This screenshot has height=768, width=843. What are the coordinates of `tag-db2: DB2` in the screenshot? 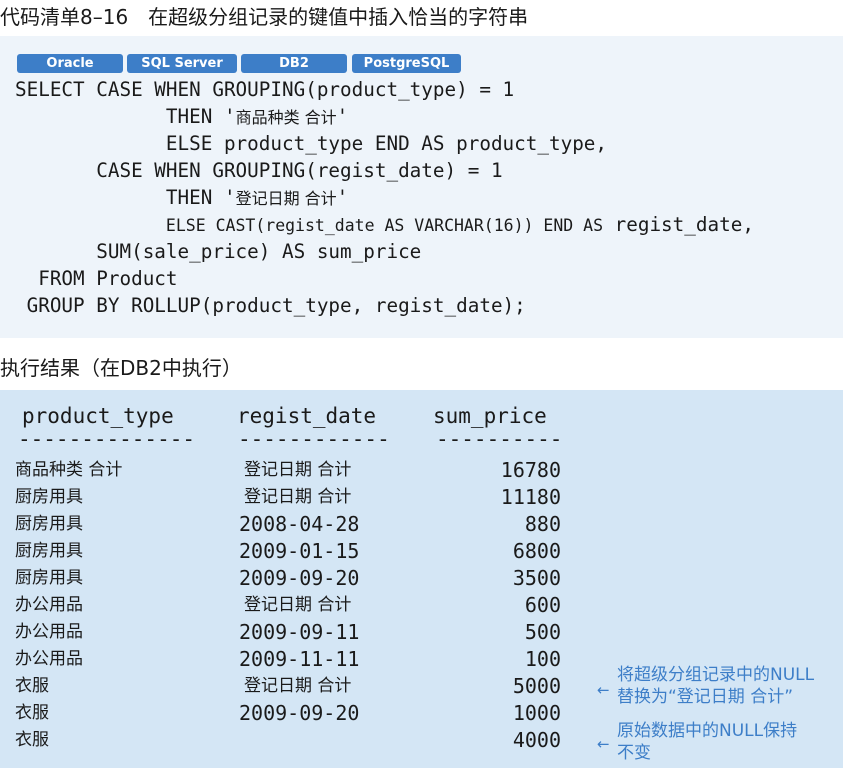 It's located at (294, 63).